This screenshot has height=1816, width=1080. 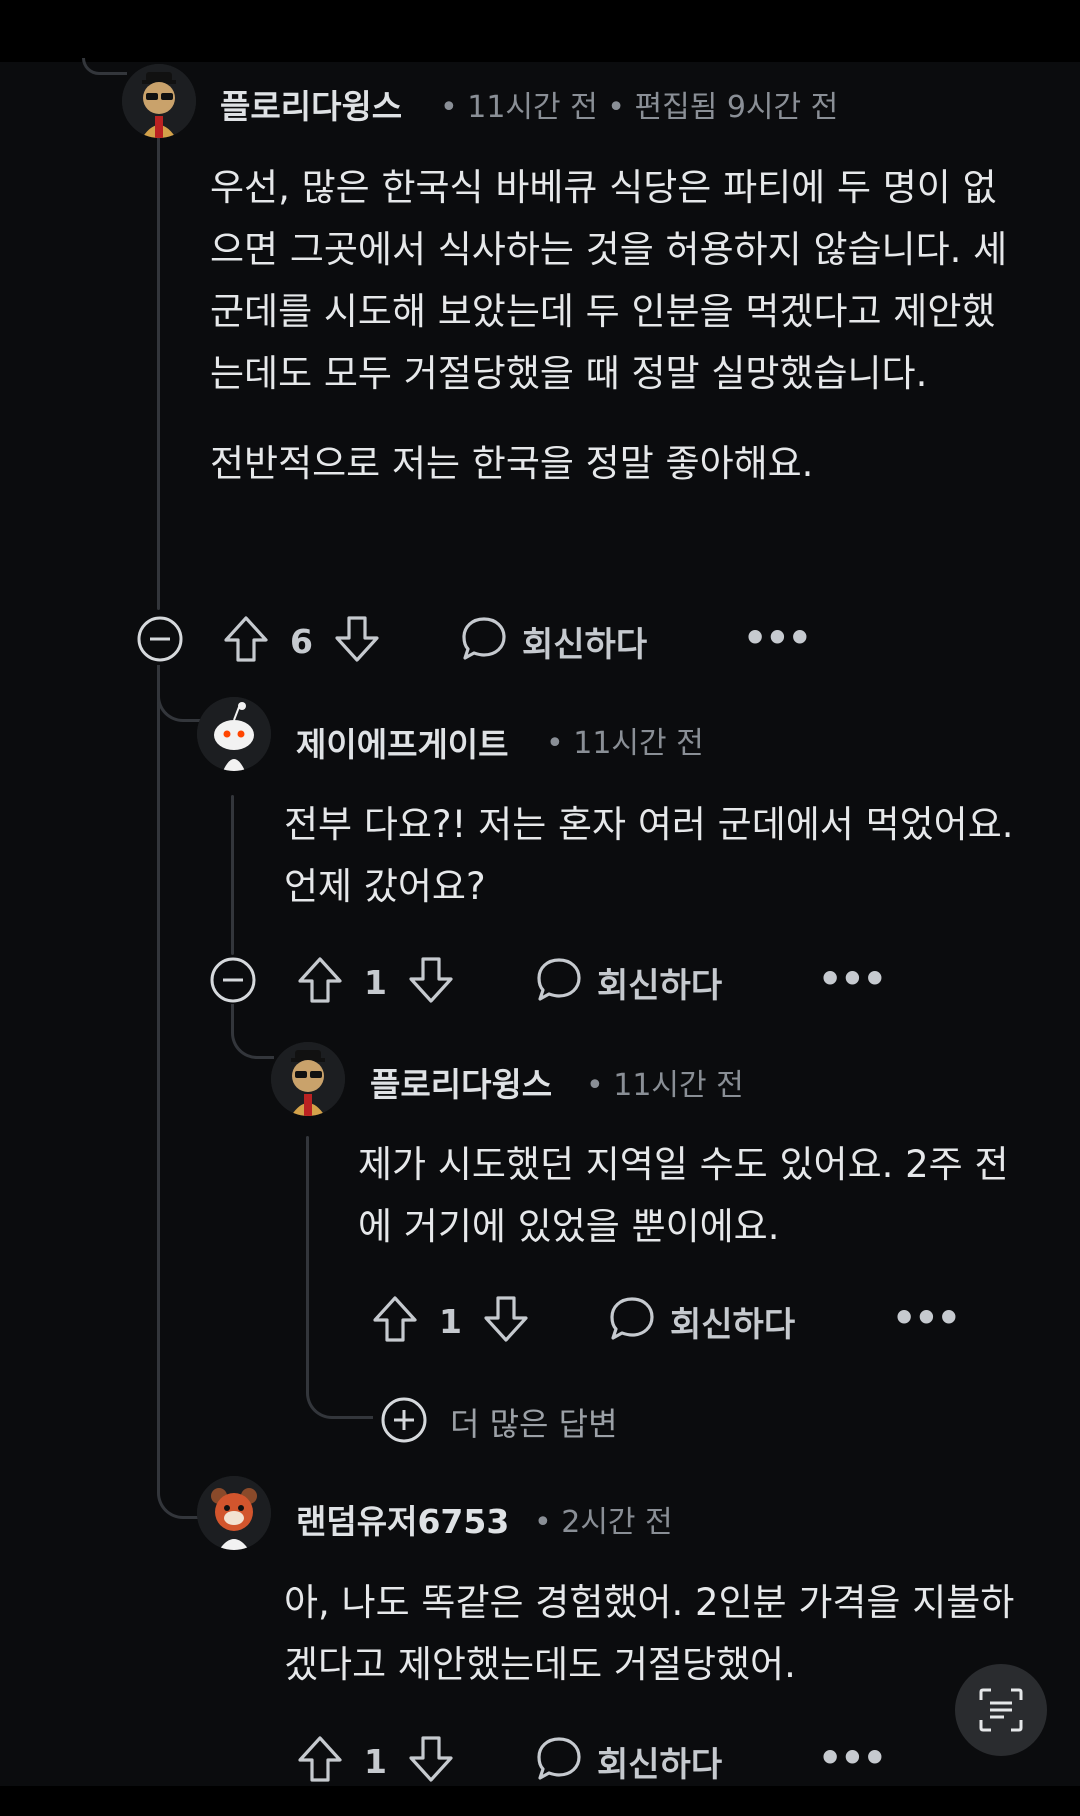 I want to click on comment-meta: • 11시간 전 • 편집됨 9시간 전, so click(x=639, y=107).